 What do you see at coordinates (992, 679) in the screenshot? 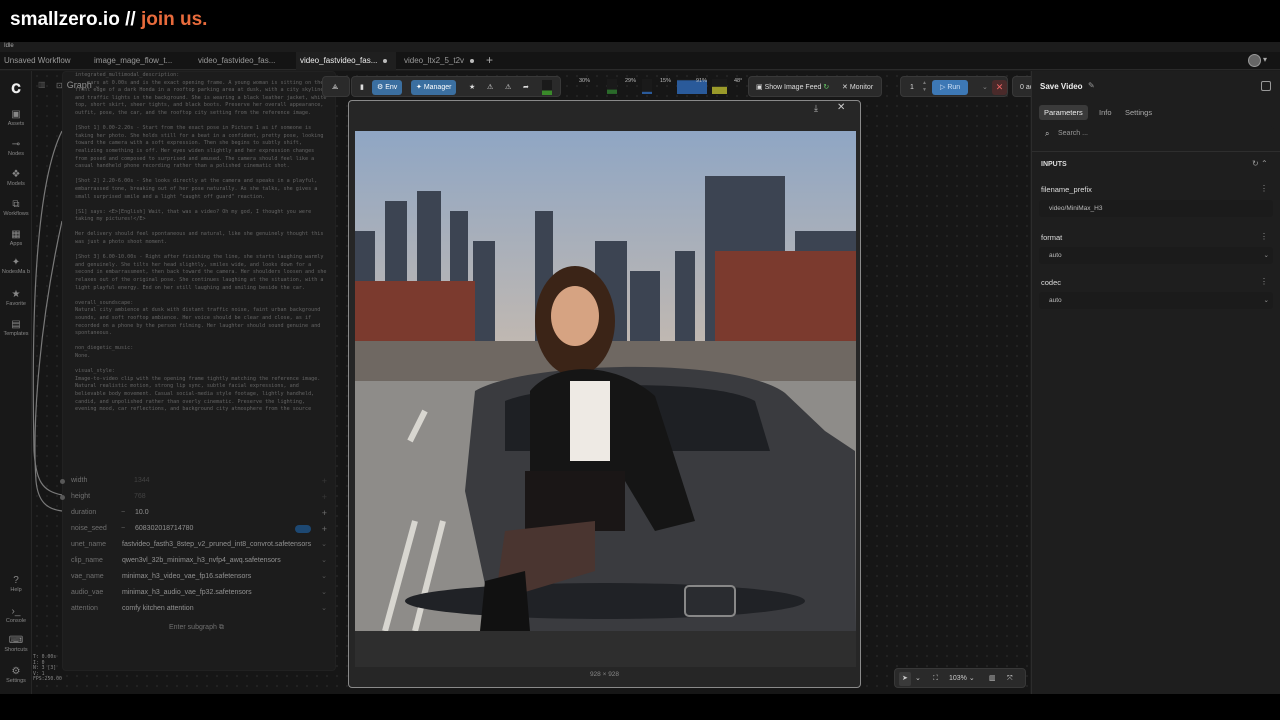
I see `minimap-icon: ▥` at bounding box center [992, 679].